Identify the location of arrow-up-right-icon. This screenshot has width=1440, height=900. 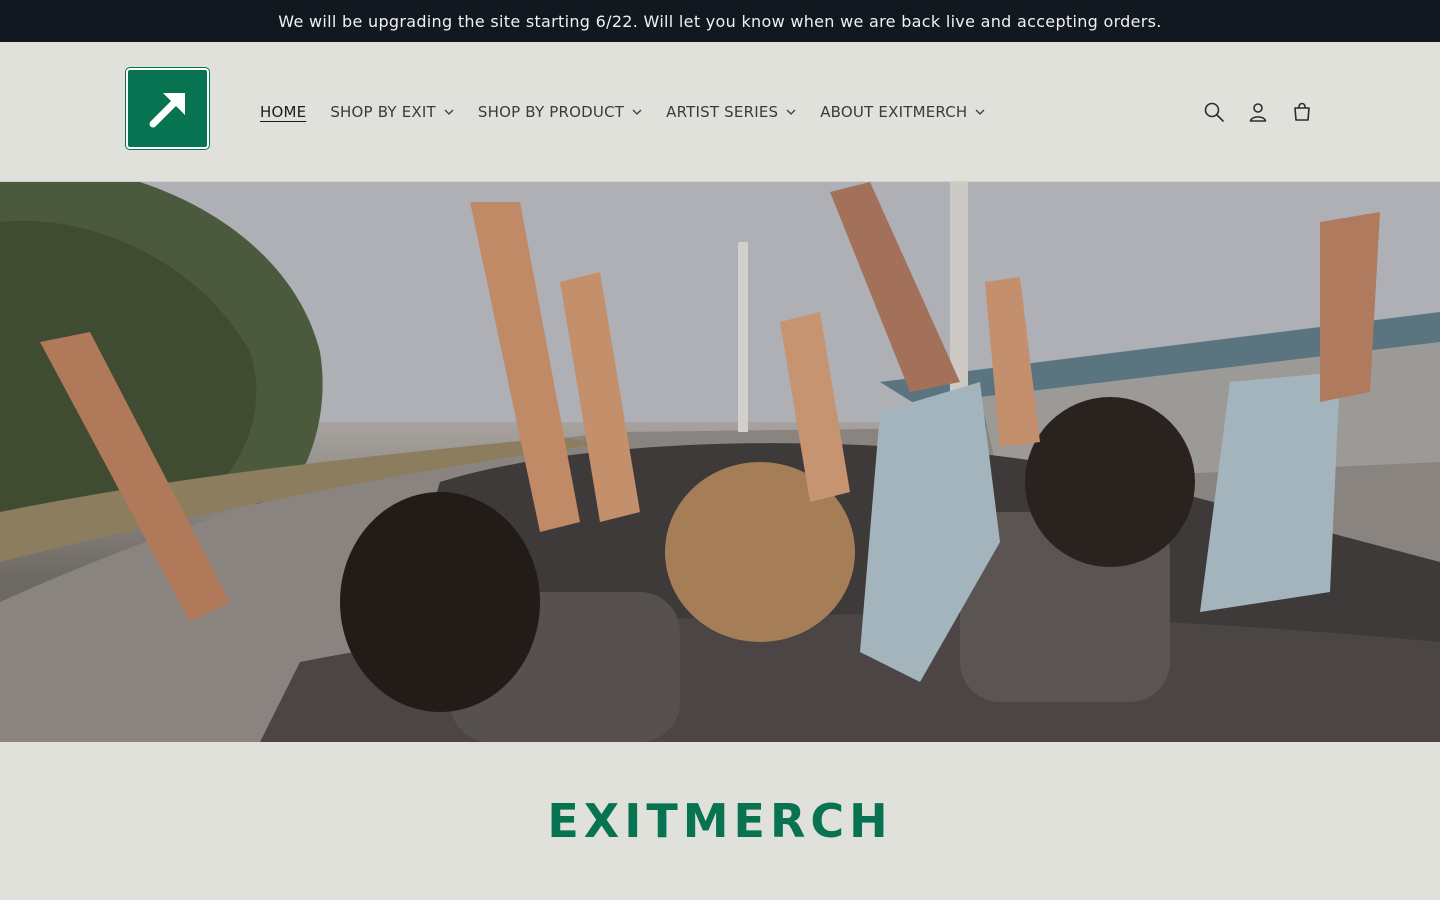
(167, 109).